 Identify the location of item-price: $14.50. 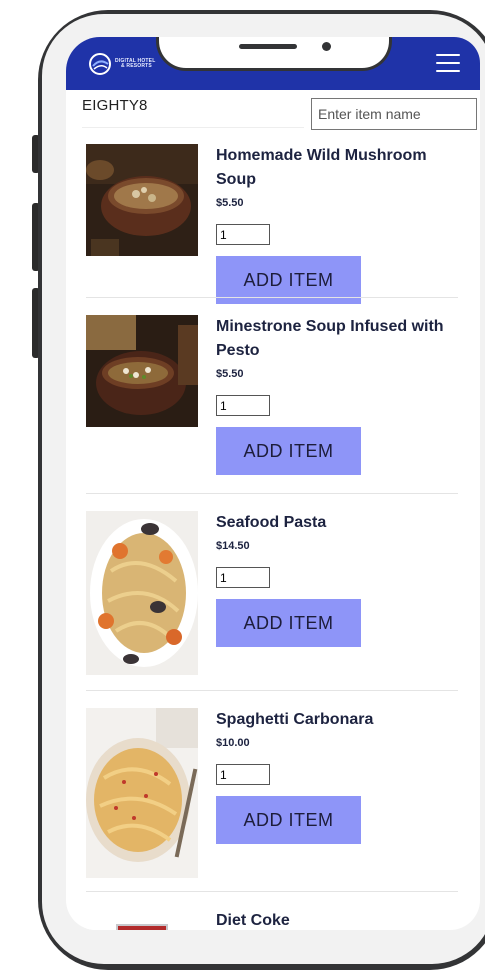
(233, 546).